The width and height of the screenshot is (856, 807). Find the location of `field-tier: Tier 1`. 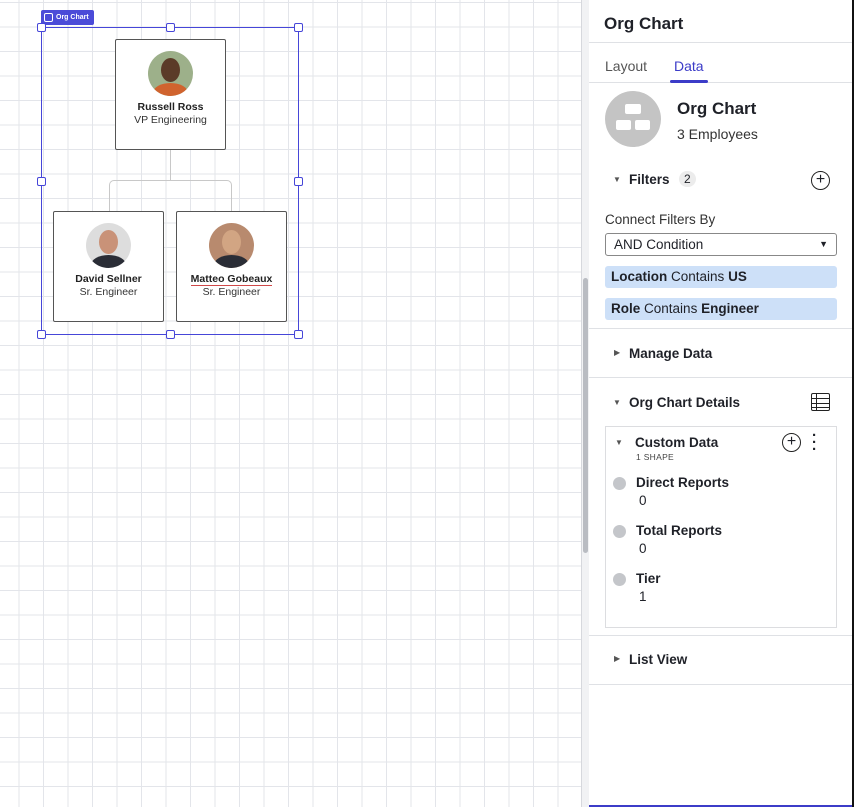

field-tier: Tier 1 is located at coordinates (637, 587).